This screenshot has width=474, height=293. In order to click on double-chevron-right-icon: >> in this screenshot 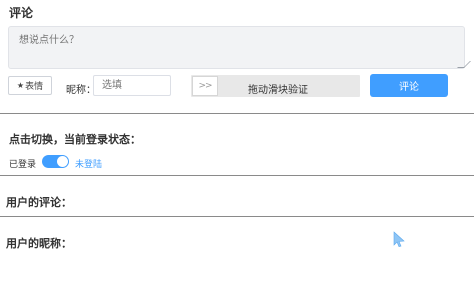, I will do `click(205, 86)`.